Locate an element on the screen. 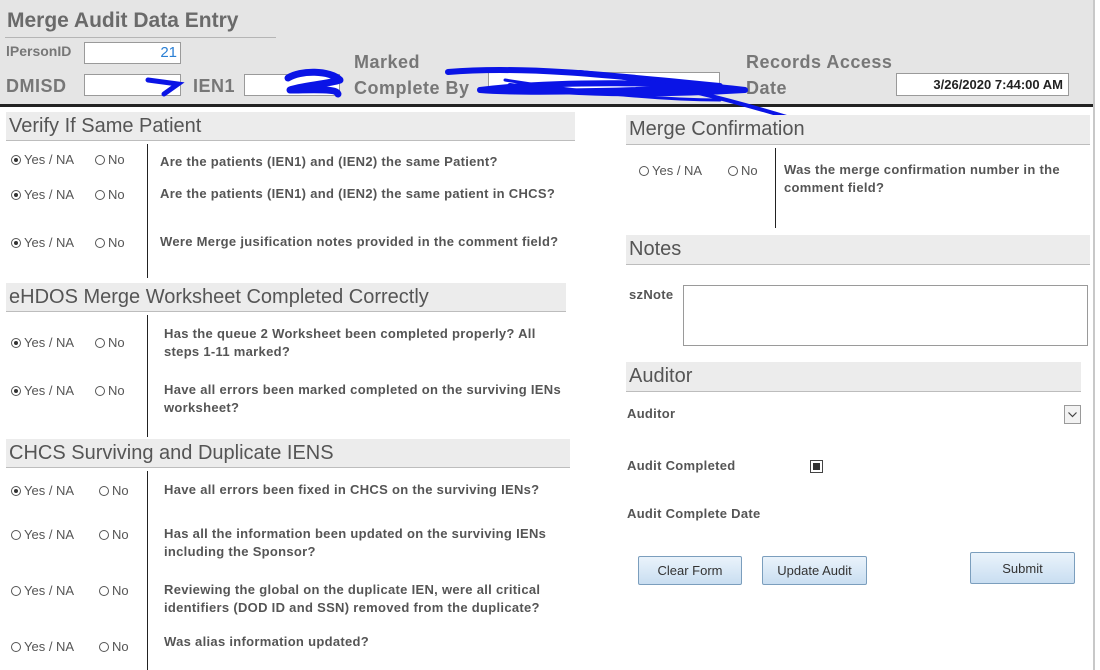 This screenshot has height=670, width=1100. notes-label: szNote is located at coordinates (651, 294).